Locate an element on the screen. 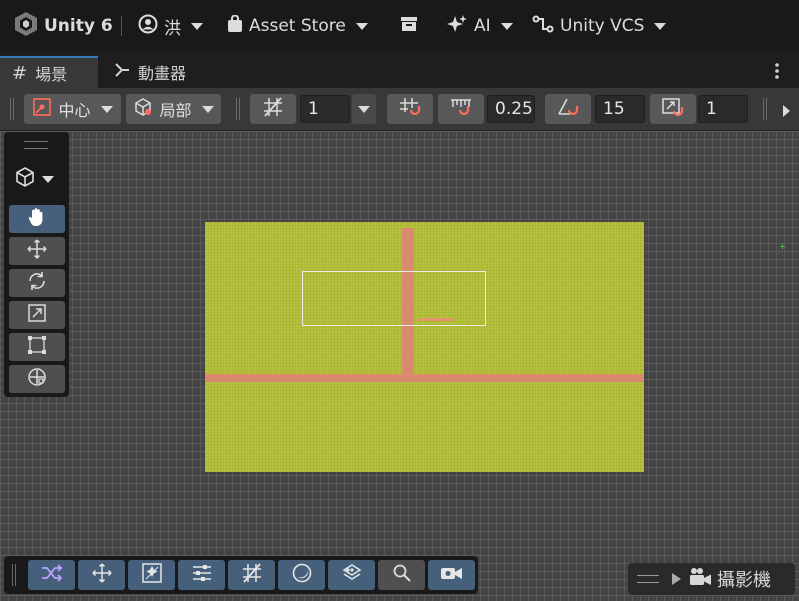  grid-size-dropdown is located at coordinates (364, 109).